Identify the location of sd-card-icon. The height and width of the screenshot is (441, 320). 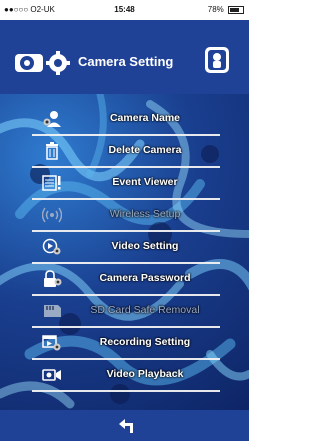
(52, 311).